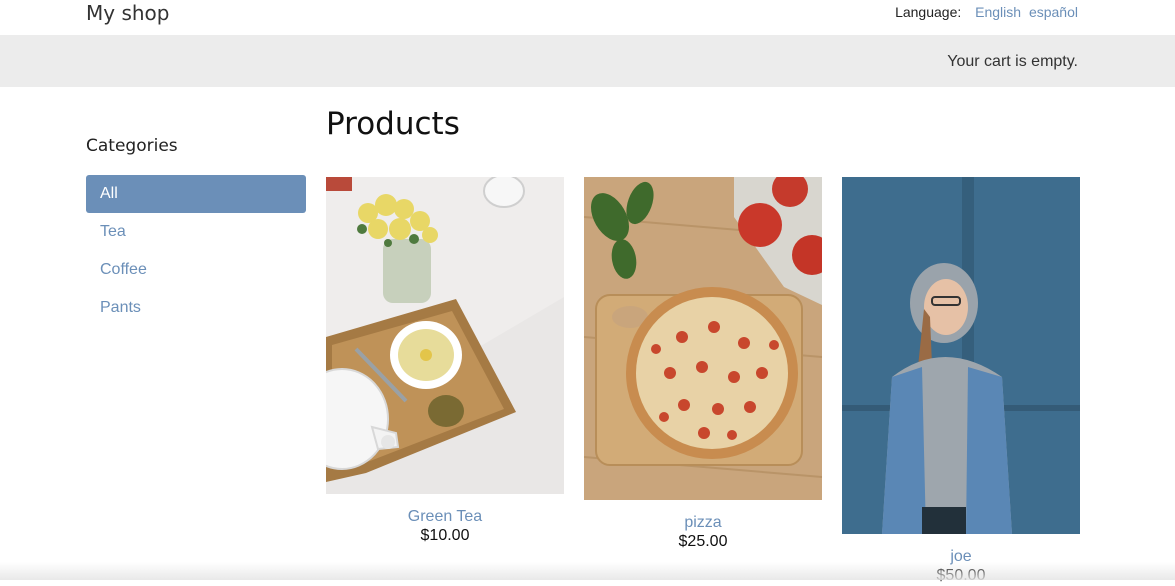  I want to click on site-title-link: My shop, so click(127, 13).